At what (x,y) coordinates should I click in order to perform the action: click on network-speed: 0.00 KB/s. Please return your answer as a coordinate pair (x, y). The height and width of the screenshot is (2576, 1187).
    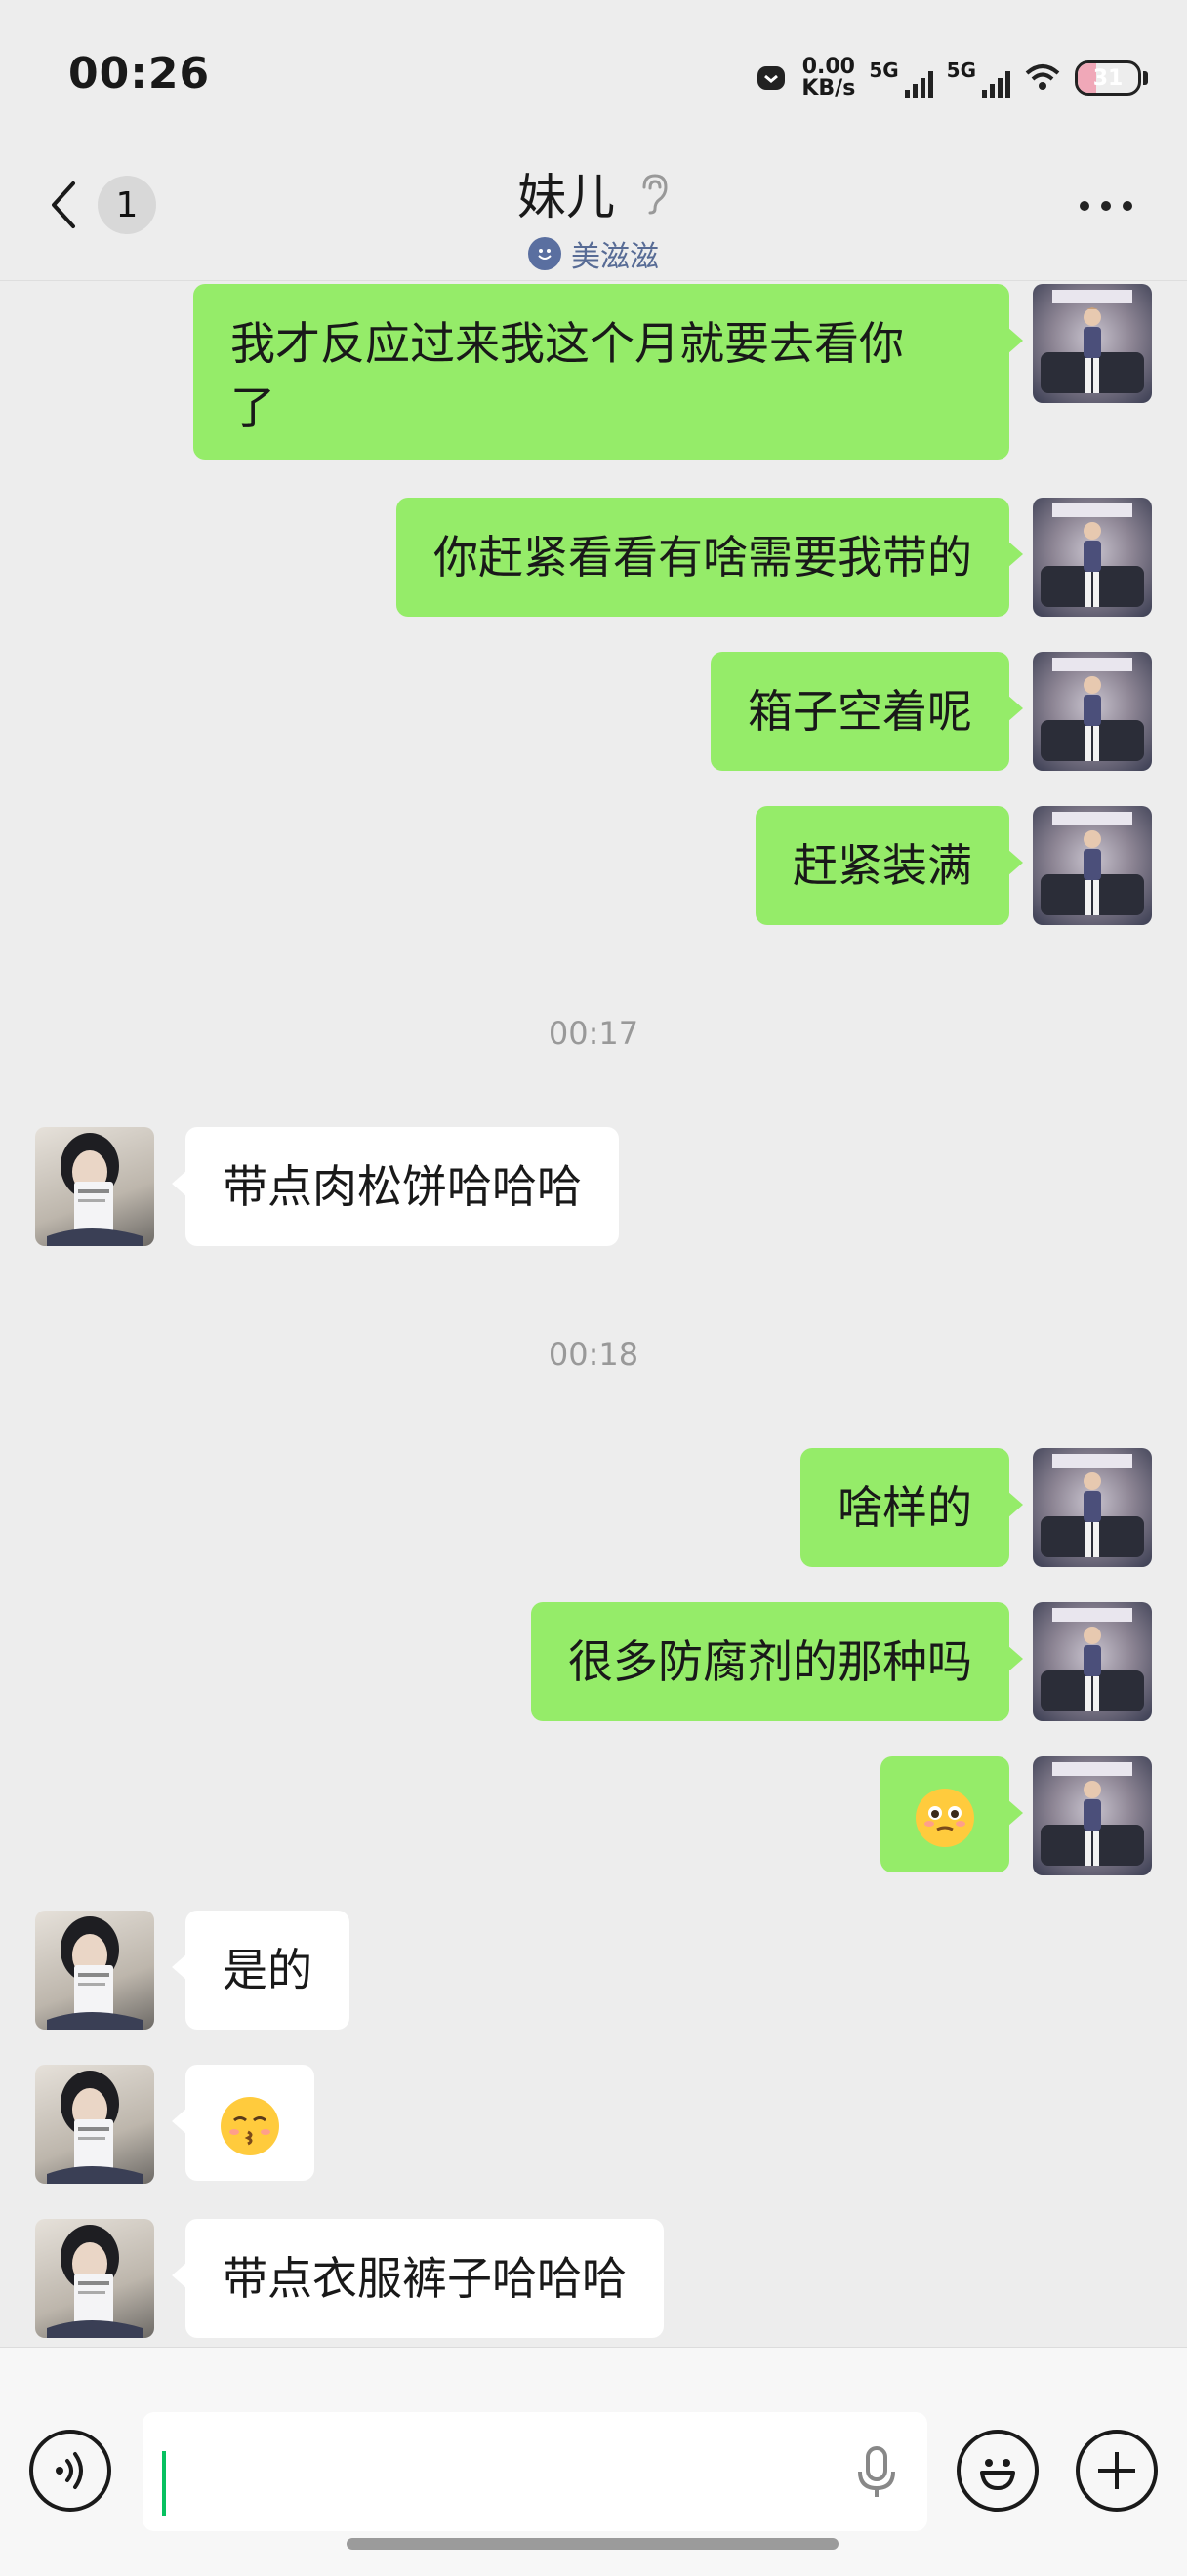
    Looking at the image, I should click on (828, 78).